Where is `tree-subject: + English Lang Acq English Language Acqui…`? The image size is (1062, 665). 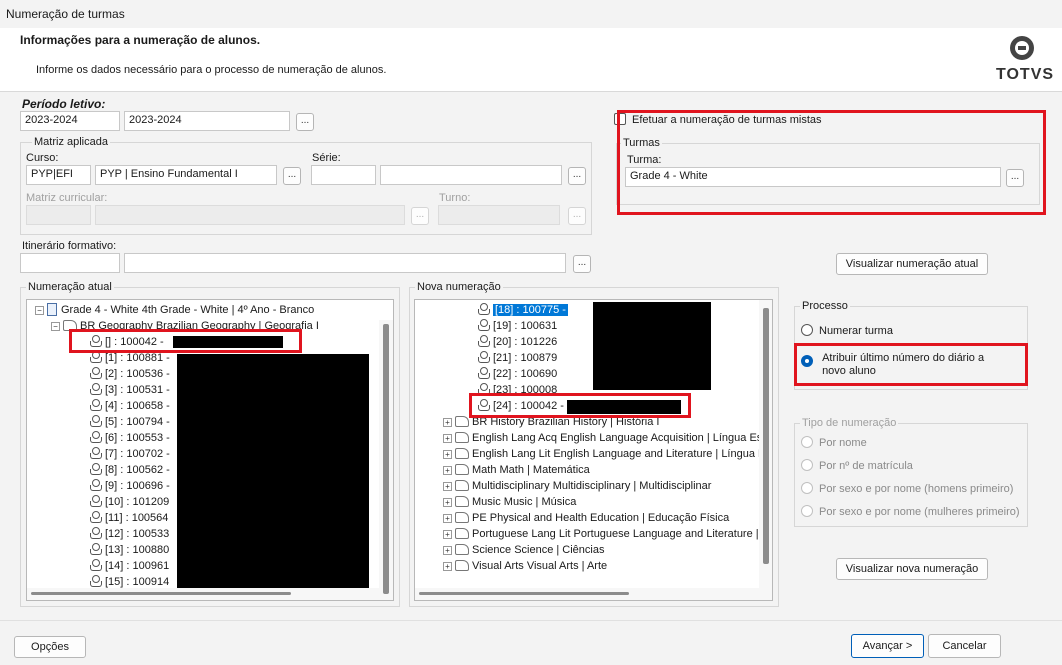 tree-subject: + English Lang Acq English Language Acqui… is located at coordinates (606, 438).